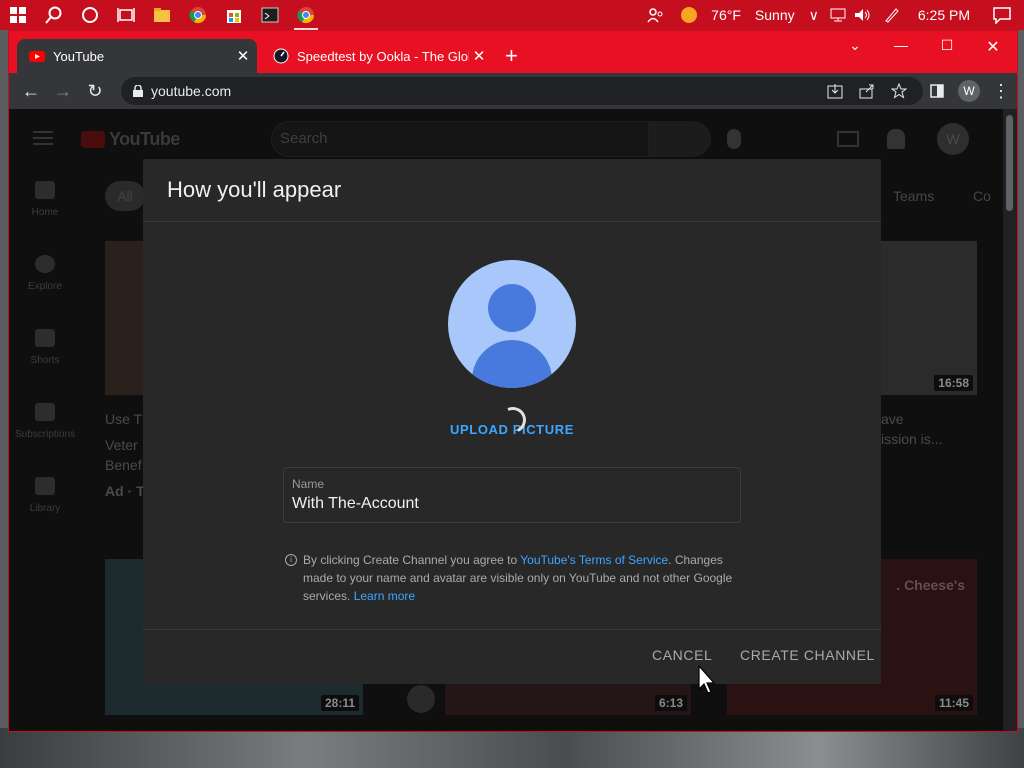 The image size is (1024, 768). Describe the element at coordinates (126, 15) in the screenshot. I see `task-view-button` at that location.